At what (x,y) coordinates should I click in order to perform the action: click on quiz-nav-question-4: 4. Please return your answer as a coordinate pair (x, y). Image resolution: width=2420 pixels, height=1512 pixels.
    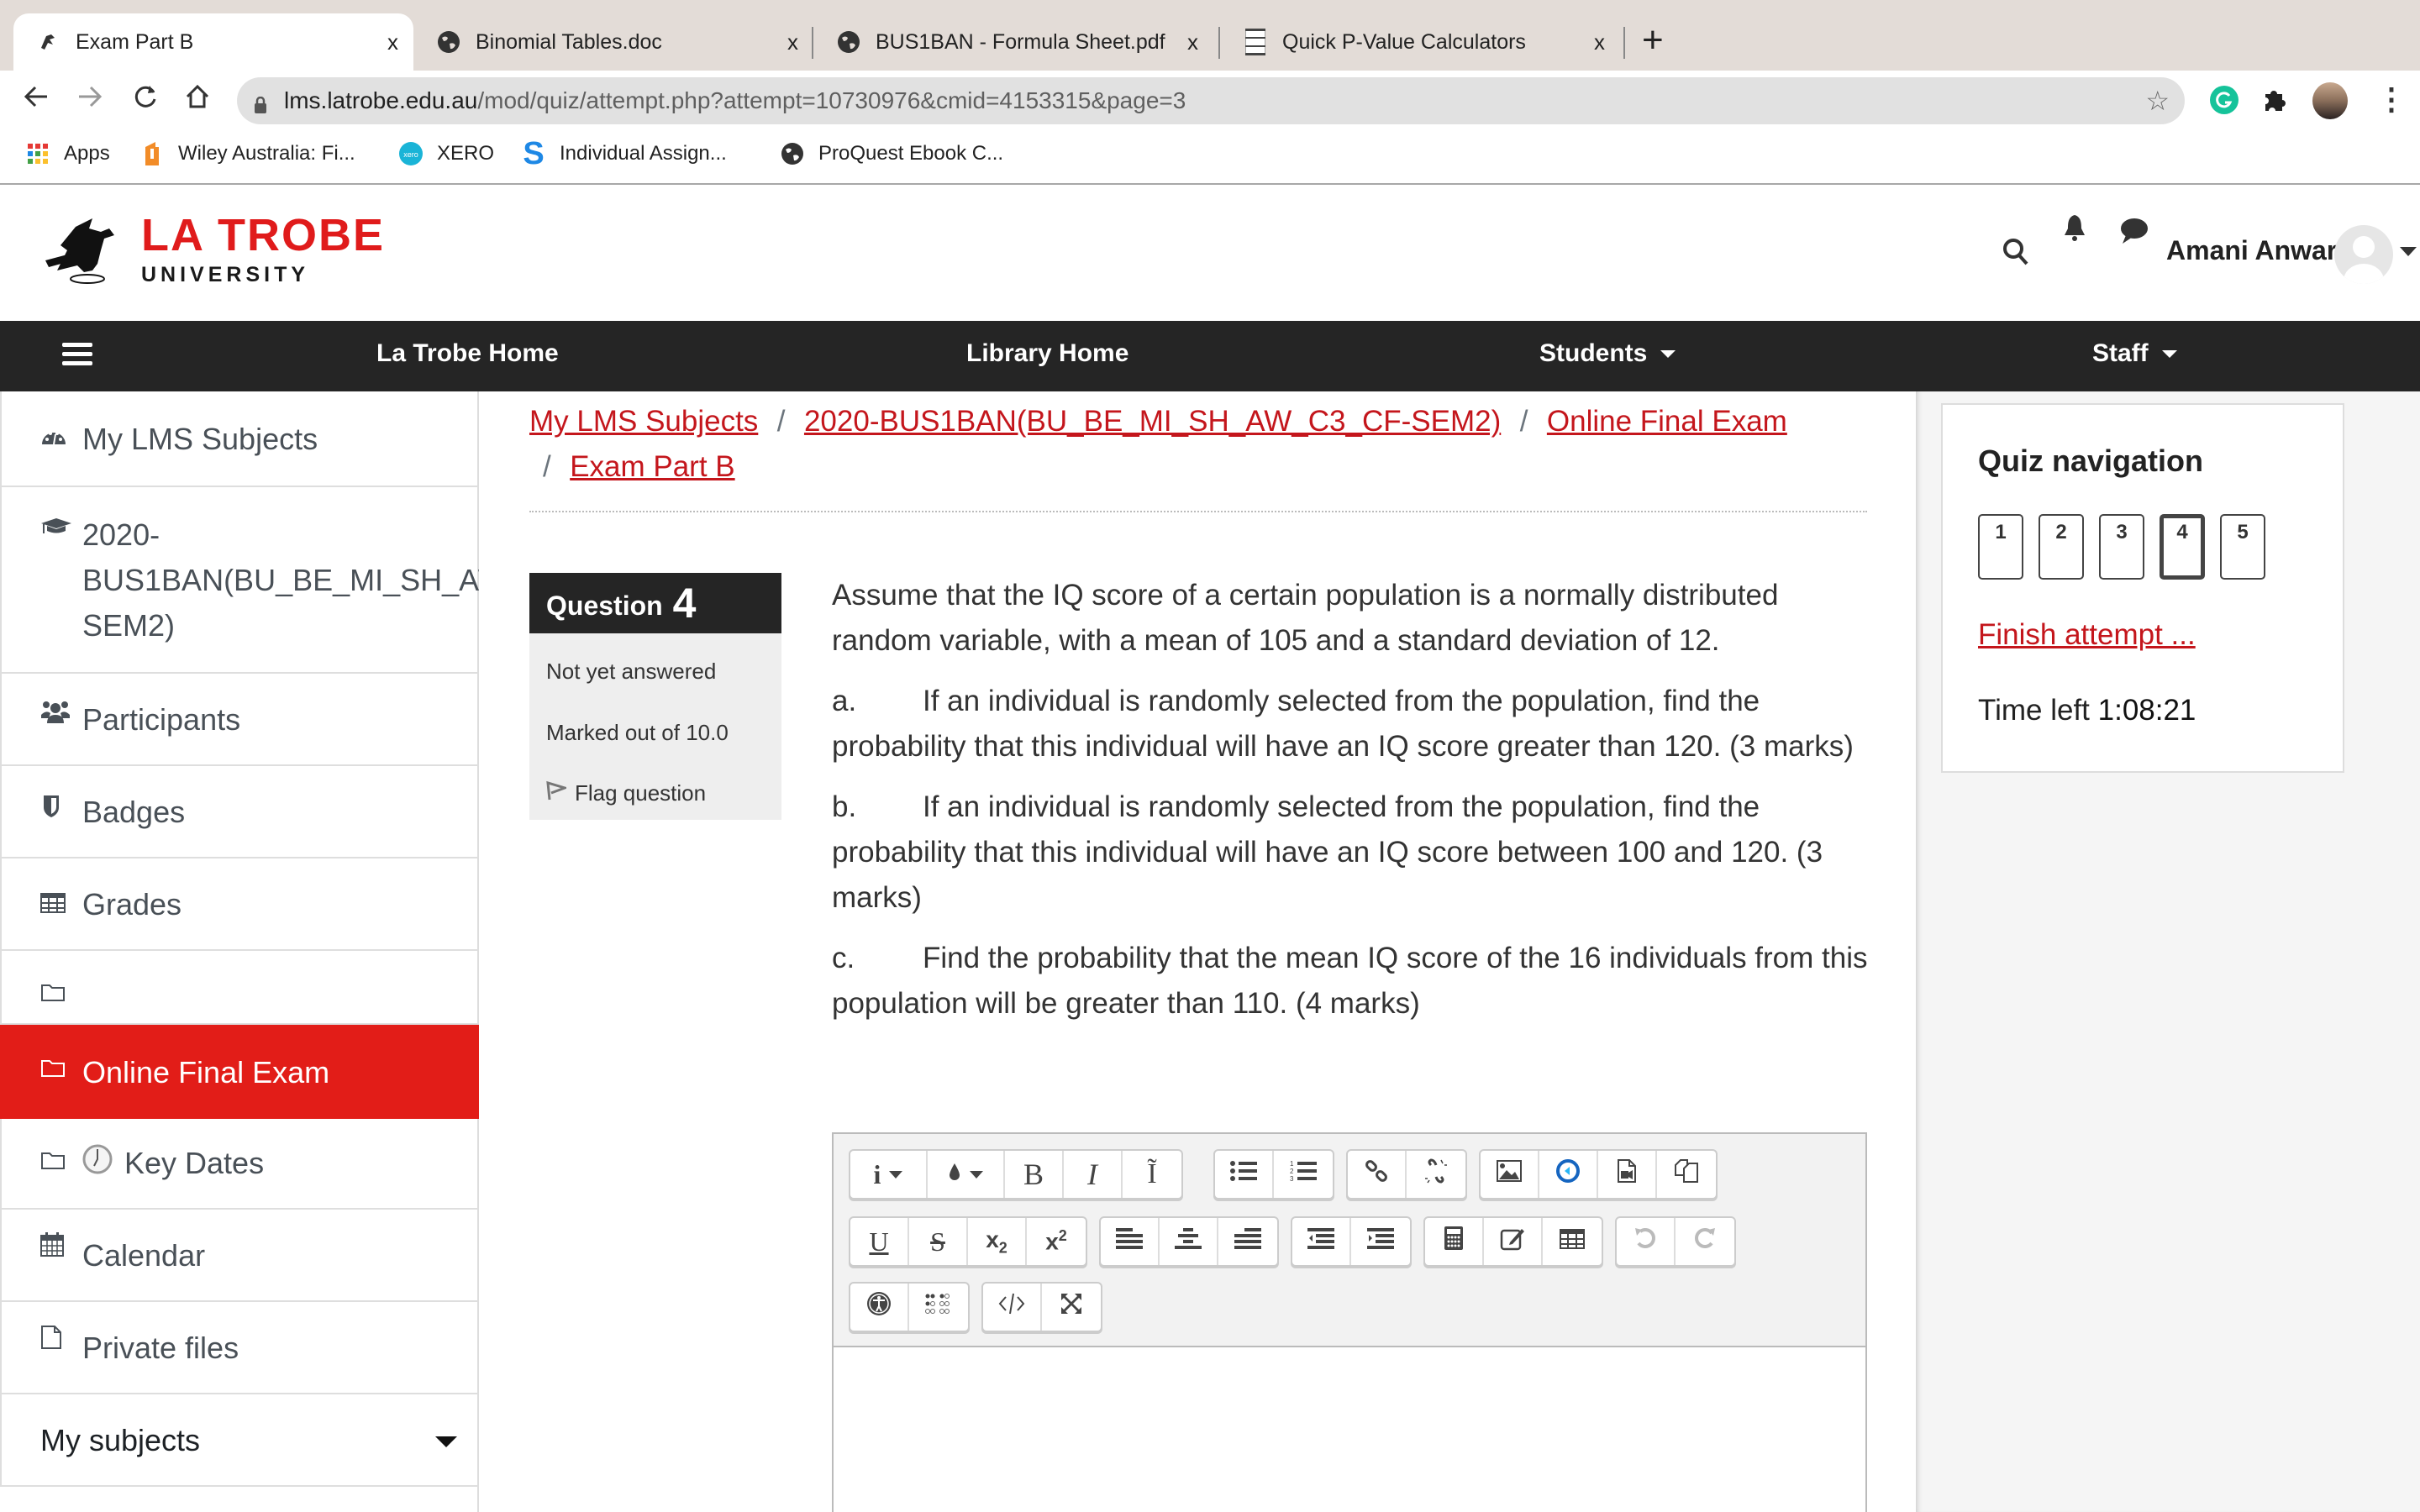
    Looking at the image, I should click on (2182, 547).